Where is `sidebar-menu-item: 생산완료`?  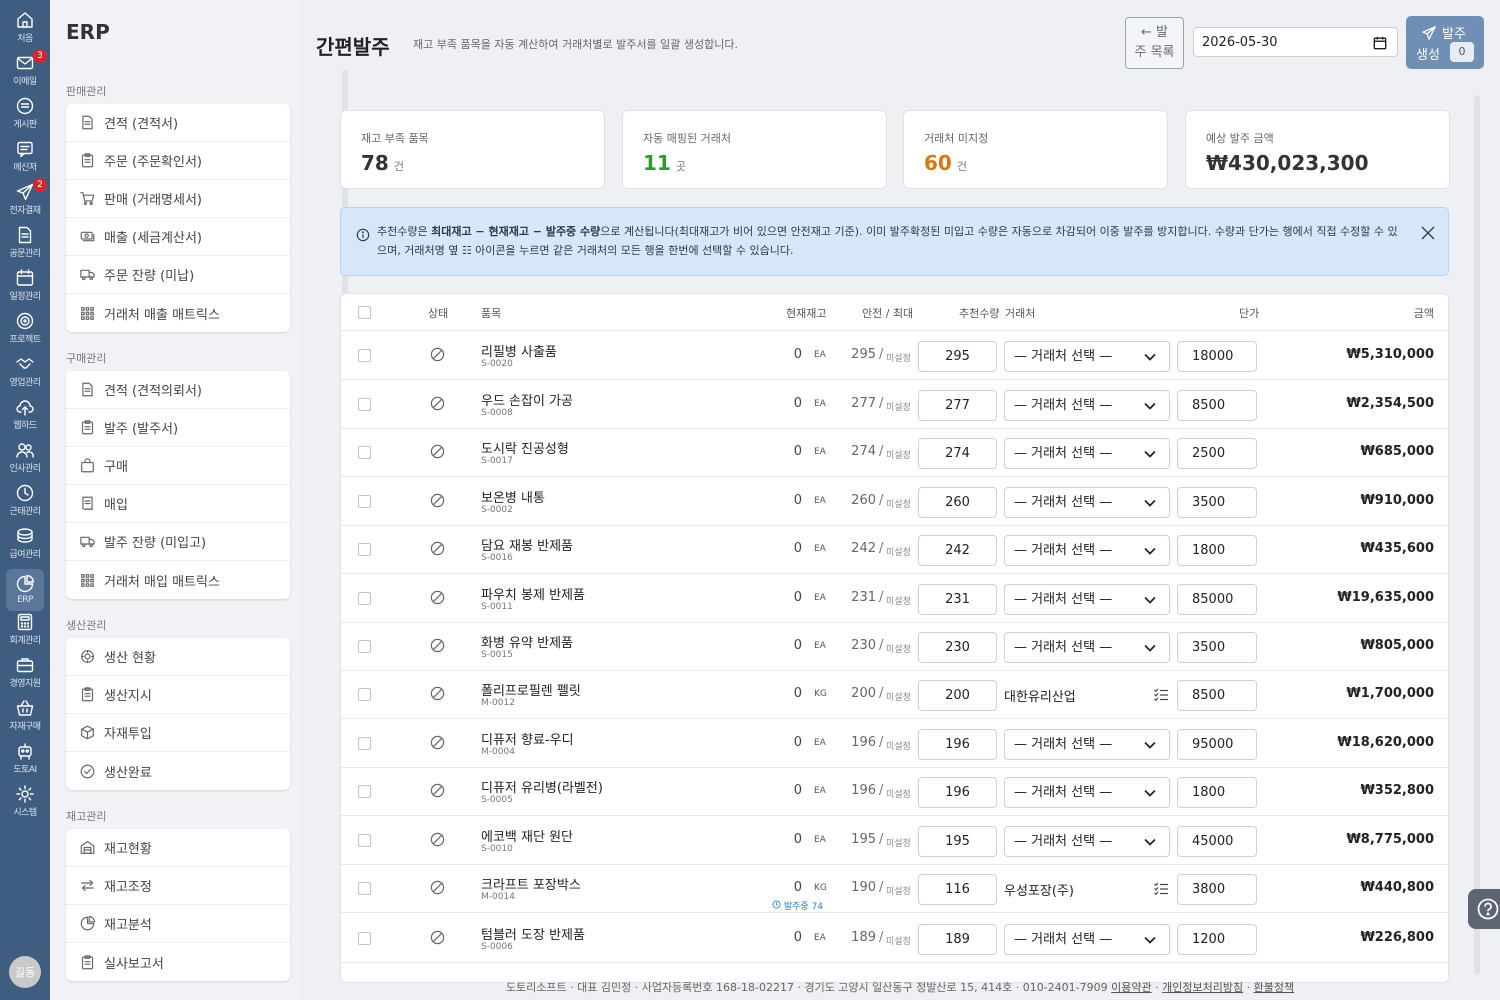 sidebar-menu-item: 생산완료 is located at coordinates (178, 771).